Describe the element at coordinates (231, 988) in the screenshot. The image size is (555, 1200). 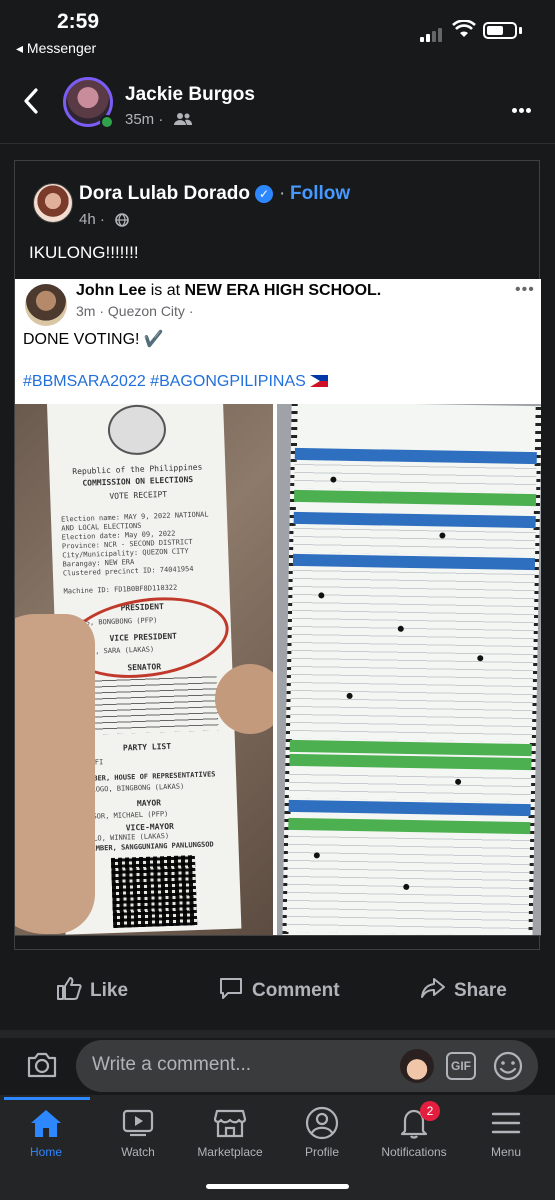
I see `comment-bubble-icon` at that location.